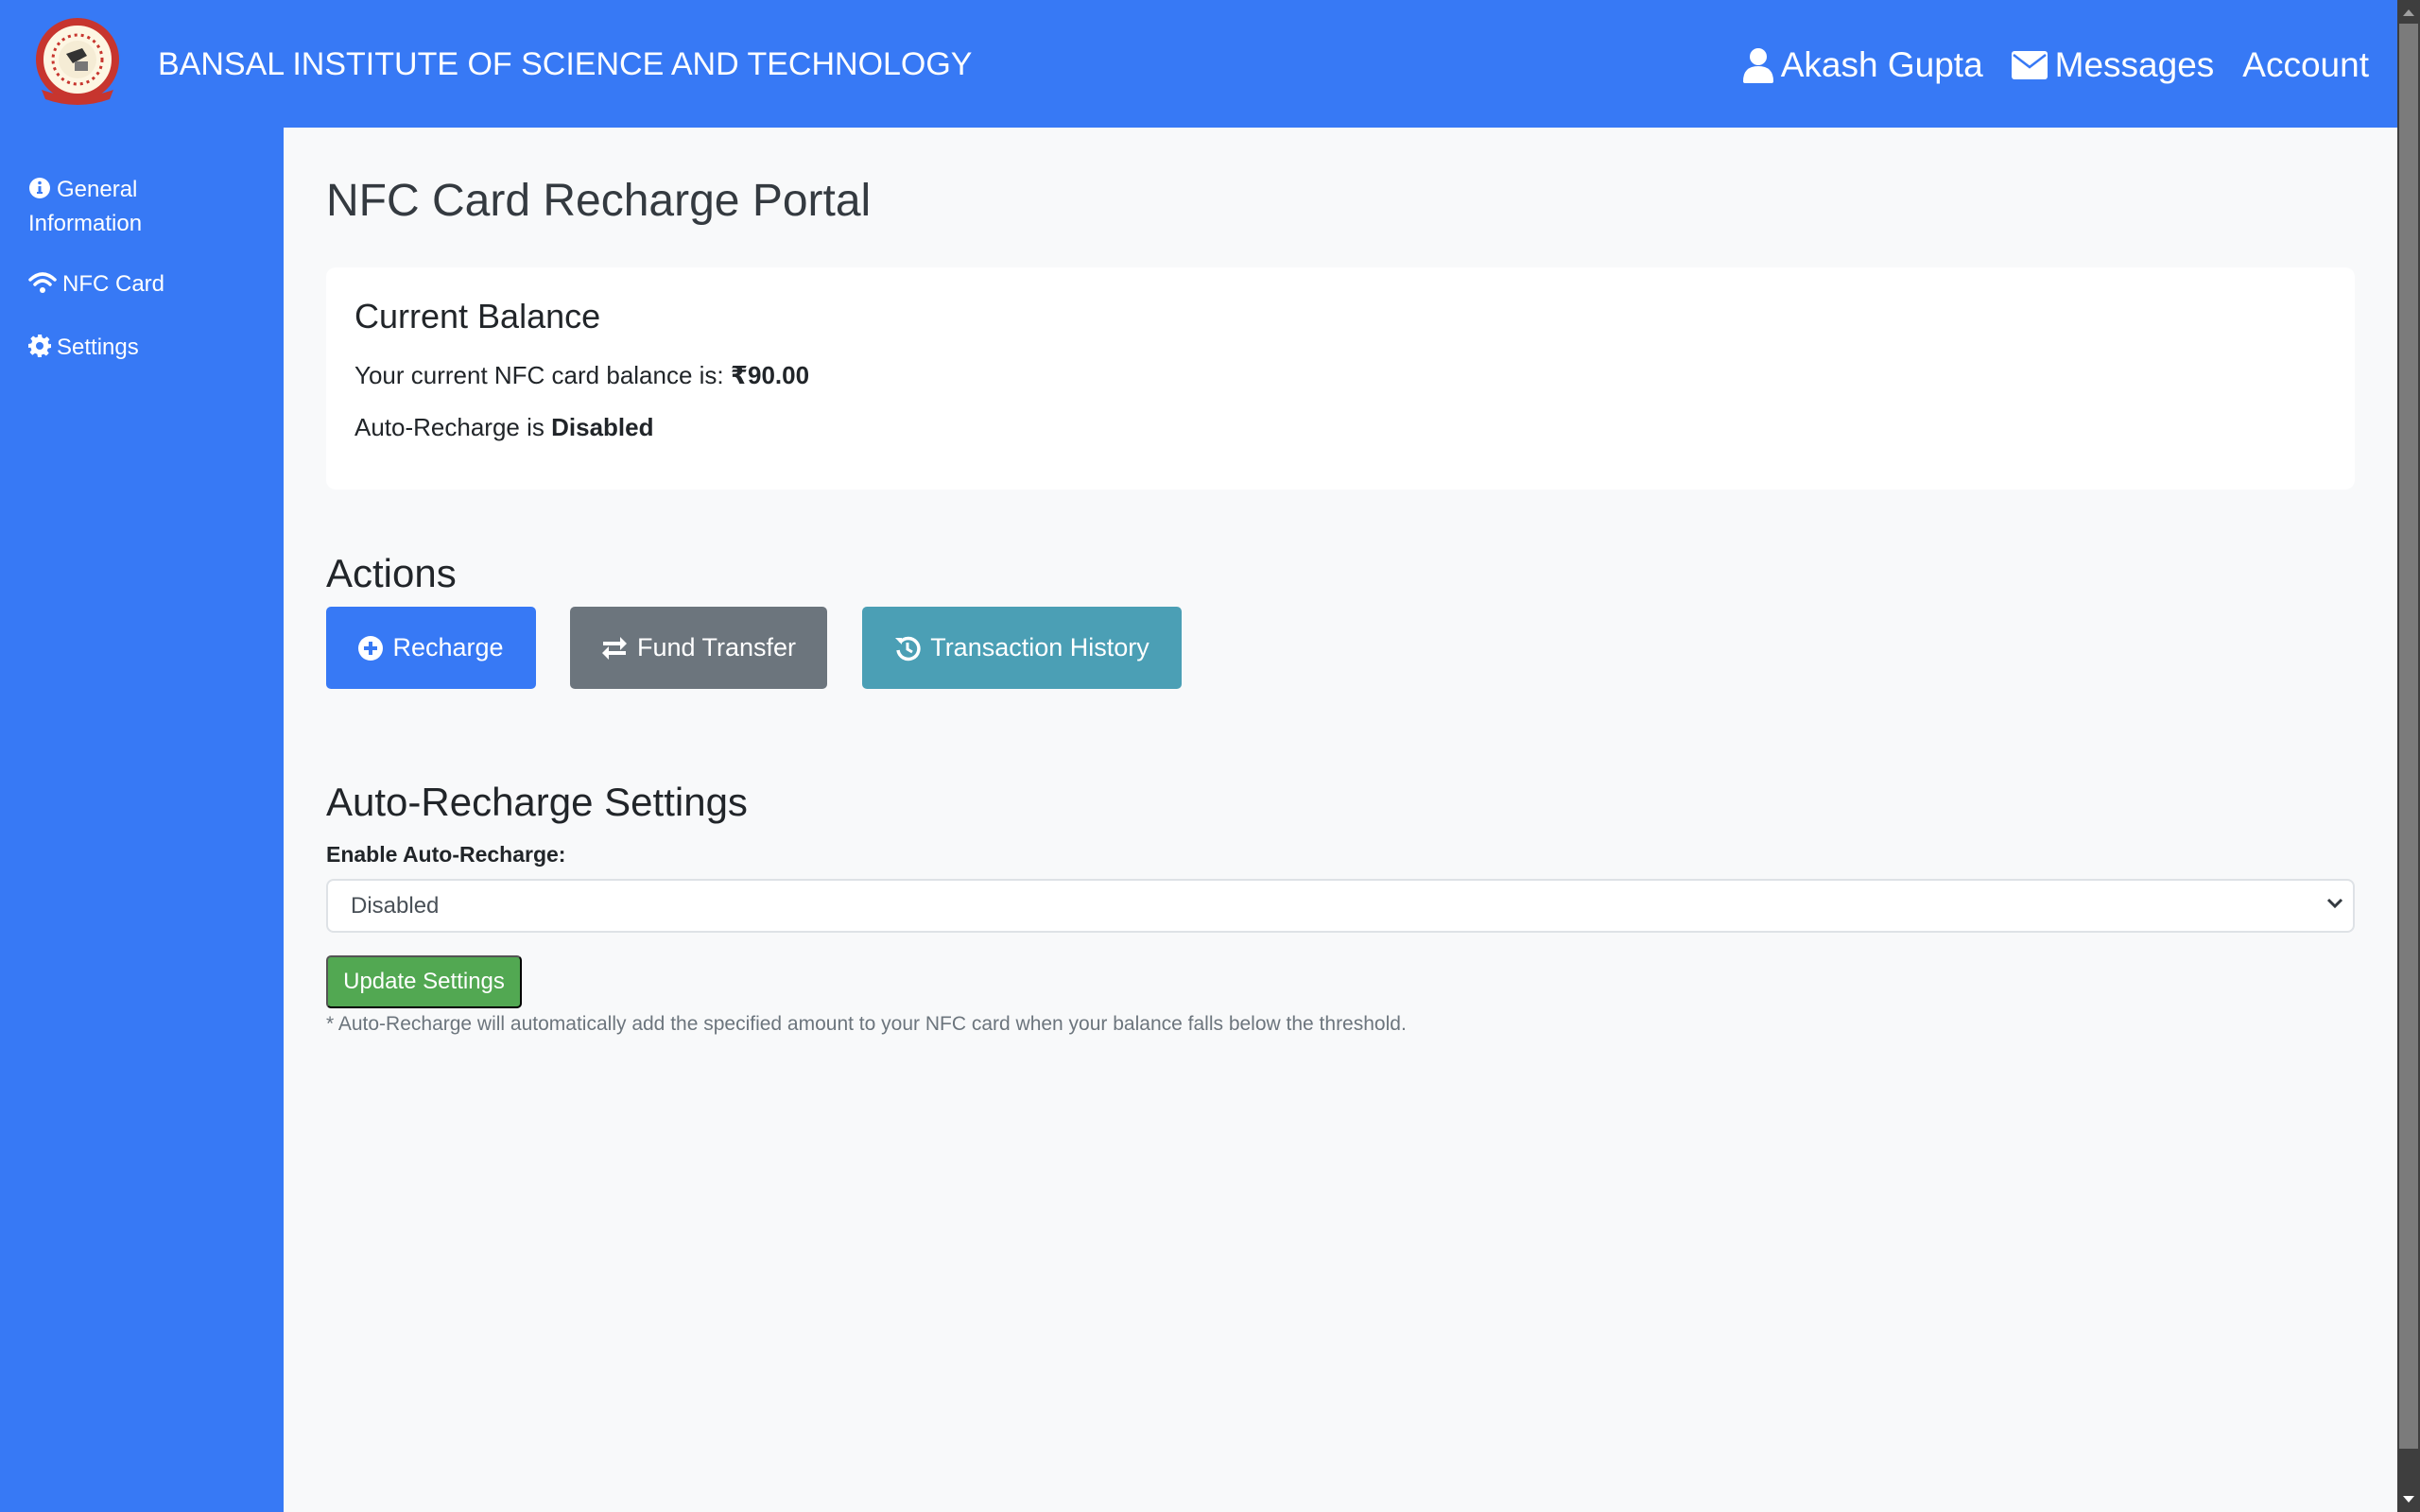 The height and width of the screenshot is (1512, 2420). I want to click on fund-transfer-button: Fund Transfer, so click(698, 648).